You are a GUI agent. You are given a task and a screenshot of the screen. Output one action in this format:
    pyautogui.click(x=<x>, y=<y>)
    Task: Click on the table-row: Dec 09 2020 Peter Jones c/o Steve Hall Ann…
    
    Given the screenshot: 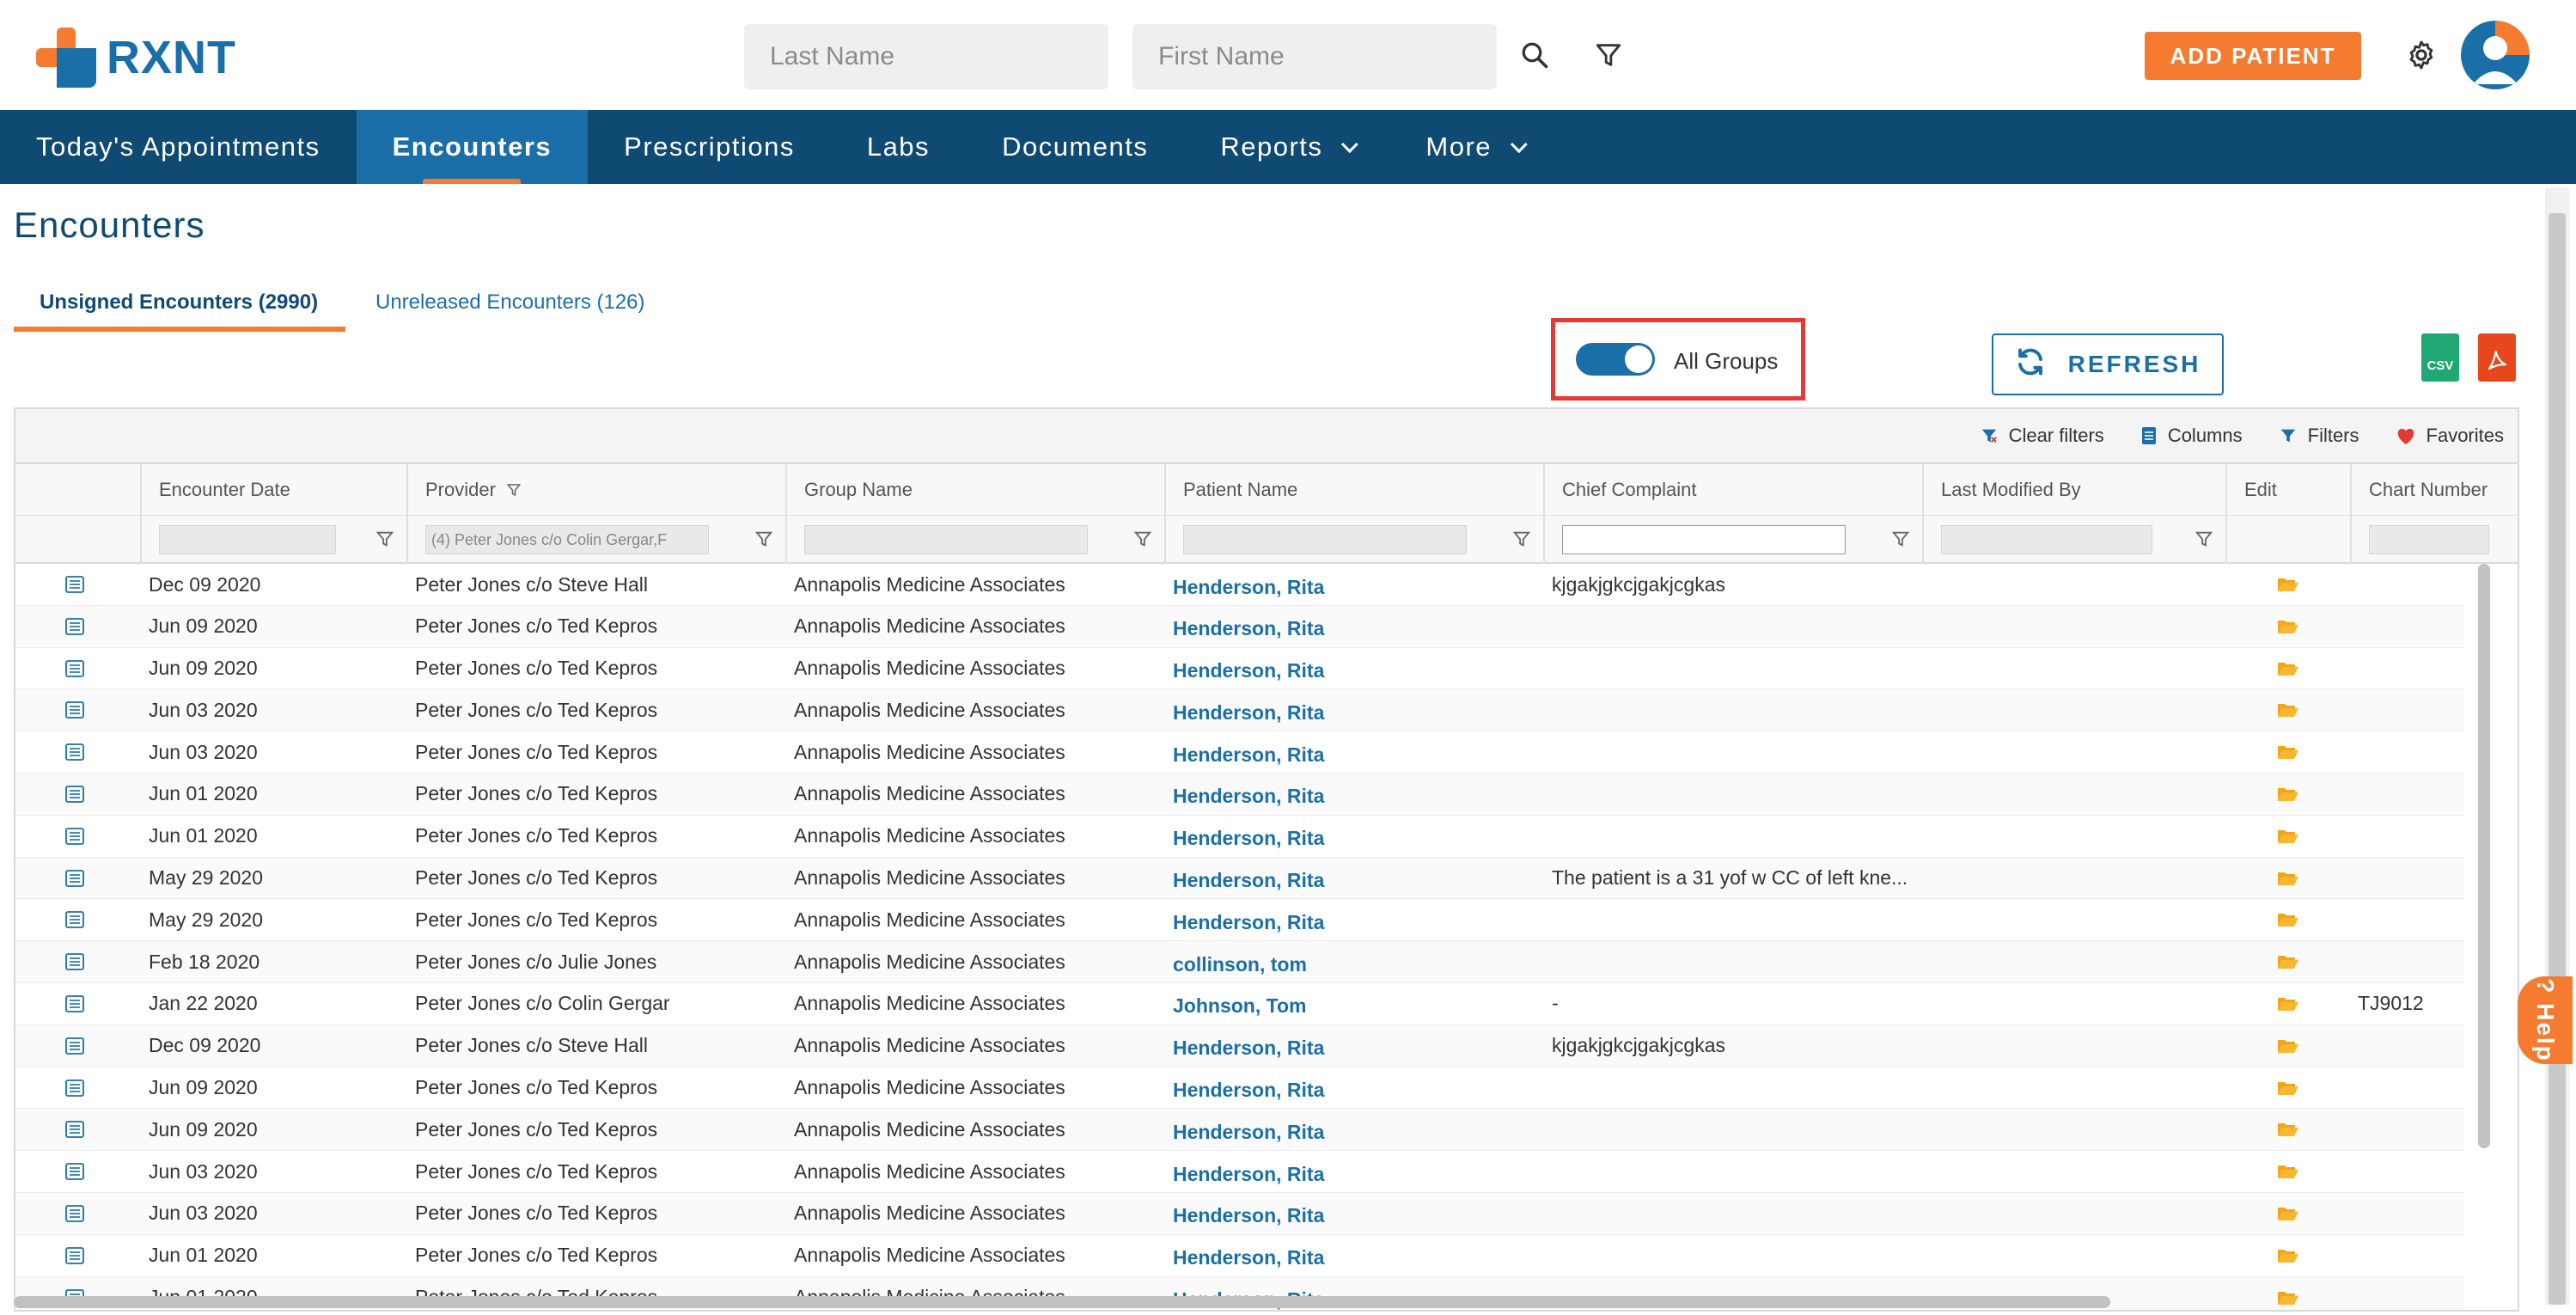 What is the action you would take?
    pyautogui.click(x=1239, y=585)
    